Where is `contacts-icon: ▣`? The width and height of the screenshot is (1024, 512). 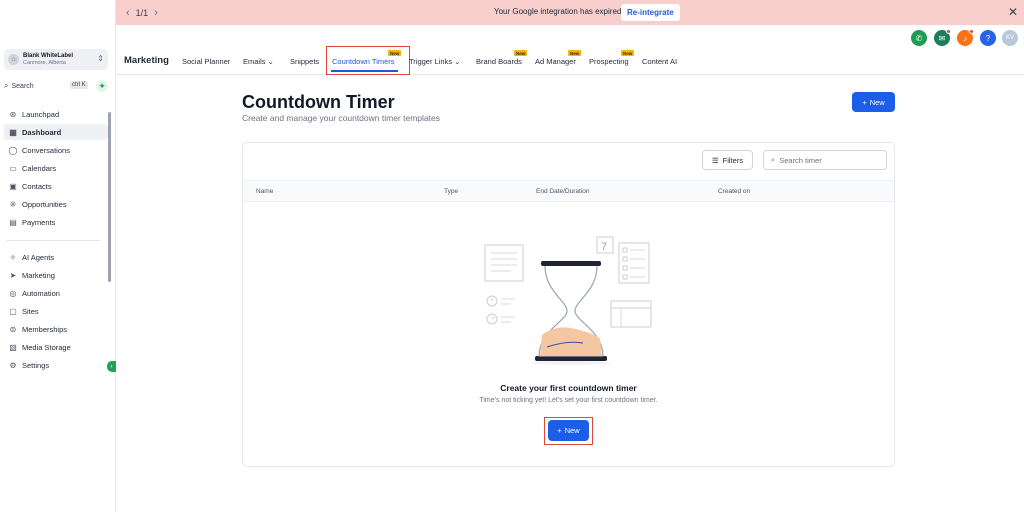
contacts-icon: ▣ is located at coordinates (13, 186).